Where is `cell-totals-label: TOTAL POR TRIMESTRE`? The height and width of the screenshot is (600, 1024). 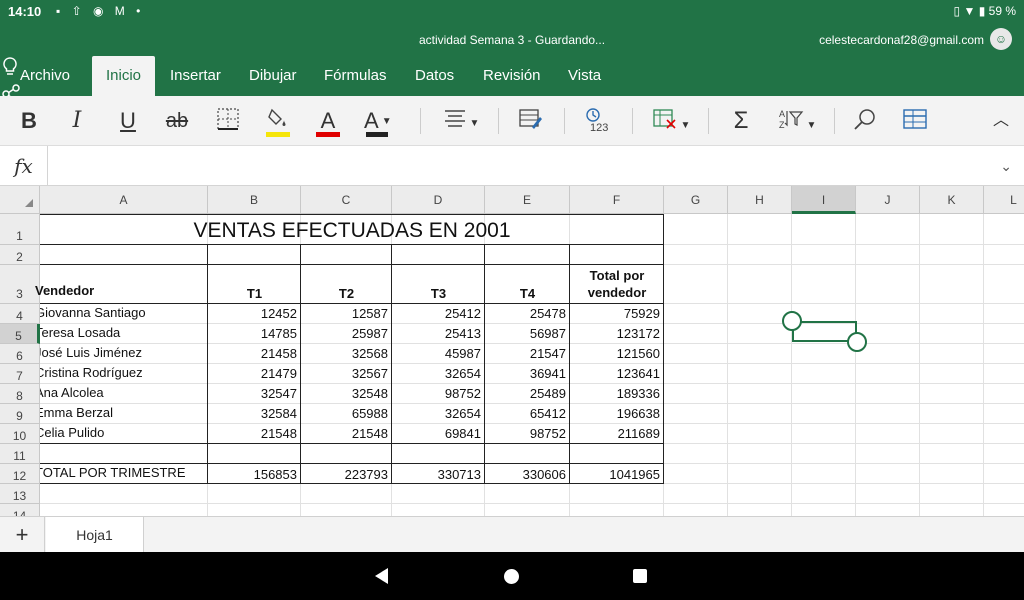 cell-totals-label: TOTAL POR TRIMESTRE is located at coordinates (124, 472).